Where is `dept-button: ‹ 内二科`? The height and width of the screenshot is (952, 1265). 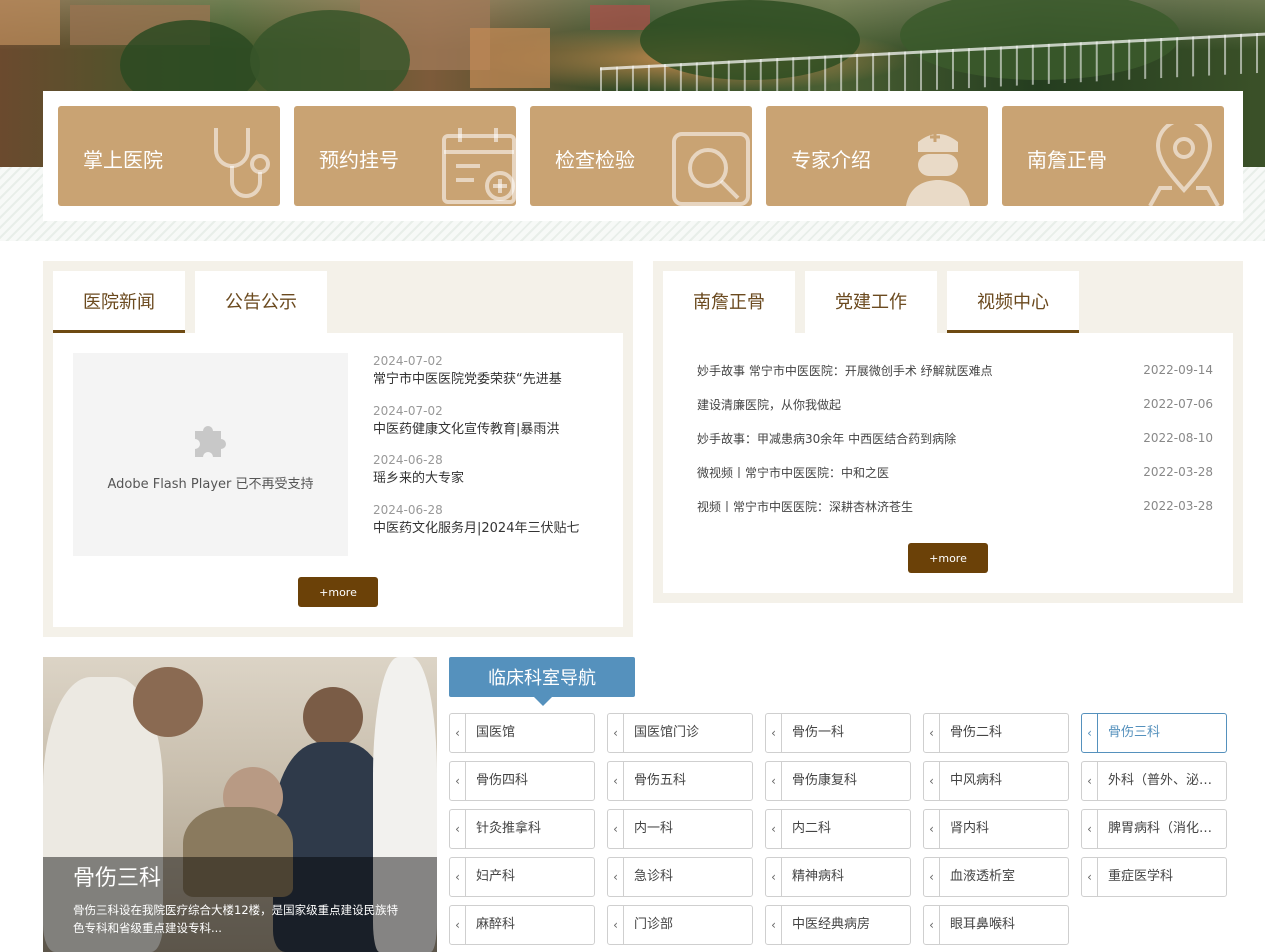
dept-button: ‹ 内二科 is located at coordinates (838, 829).